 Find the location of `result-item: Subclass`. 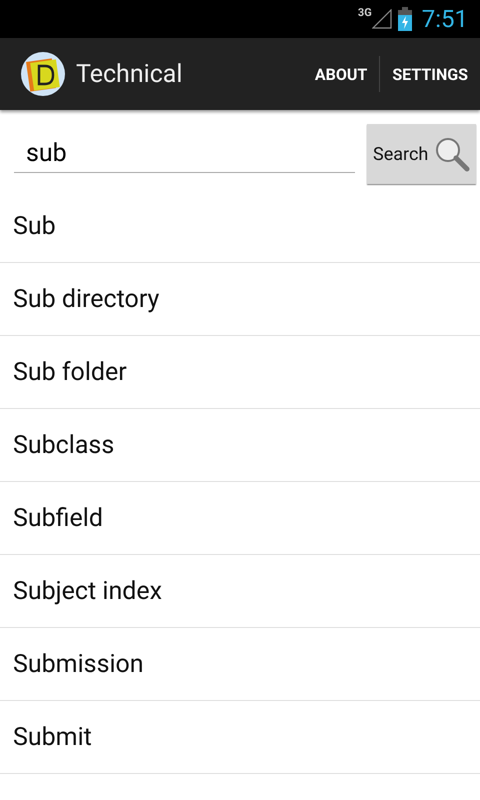

result-item: Subclass is located at coordinates (240, 445).